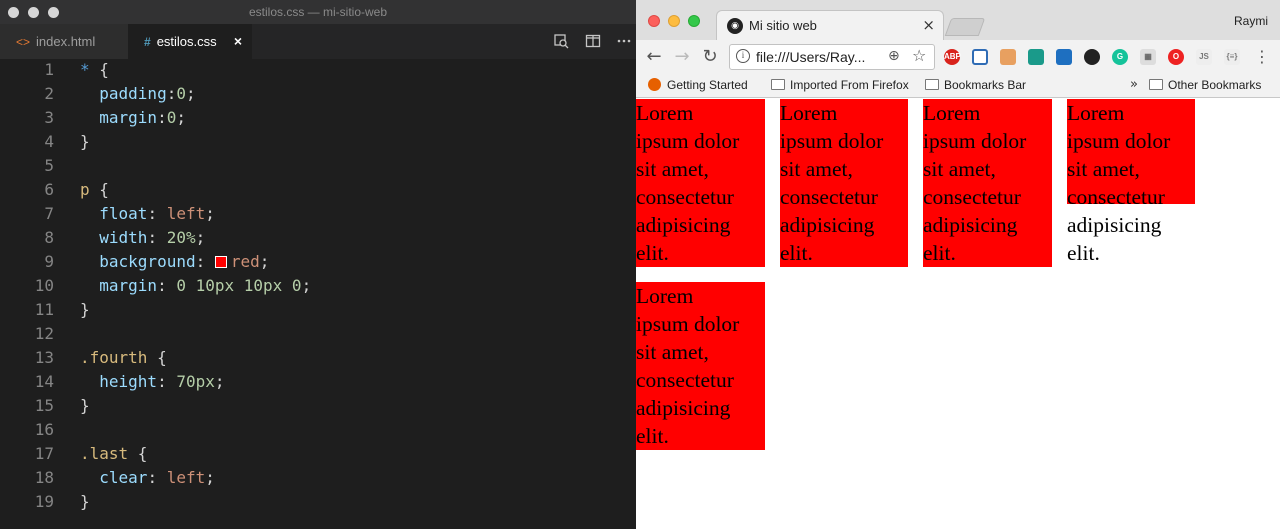 Image resolution: width=1280 pixels, height=529 pixels. I want to click on editor-title-bar: estilos.css — mi-sitio-web, so click(318, 12).